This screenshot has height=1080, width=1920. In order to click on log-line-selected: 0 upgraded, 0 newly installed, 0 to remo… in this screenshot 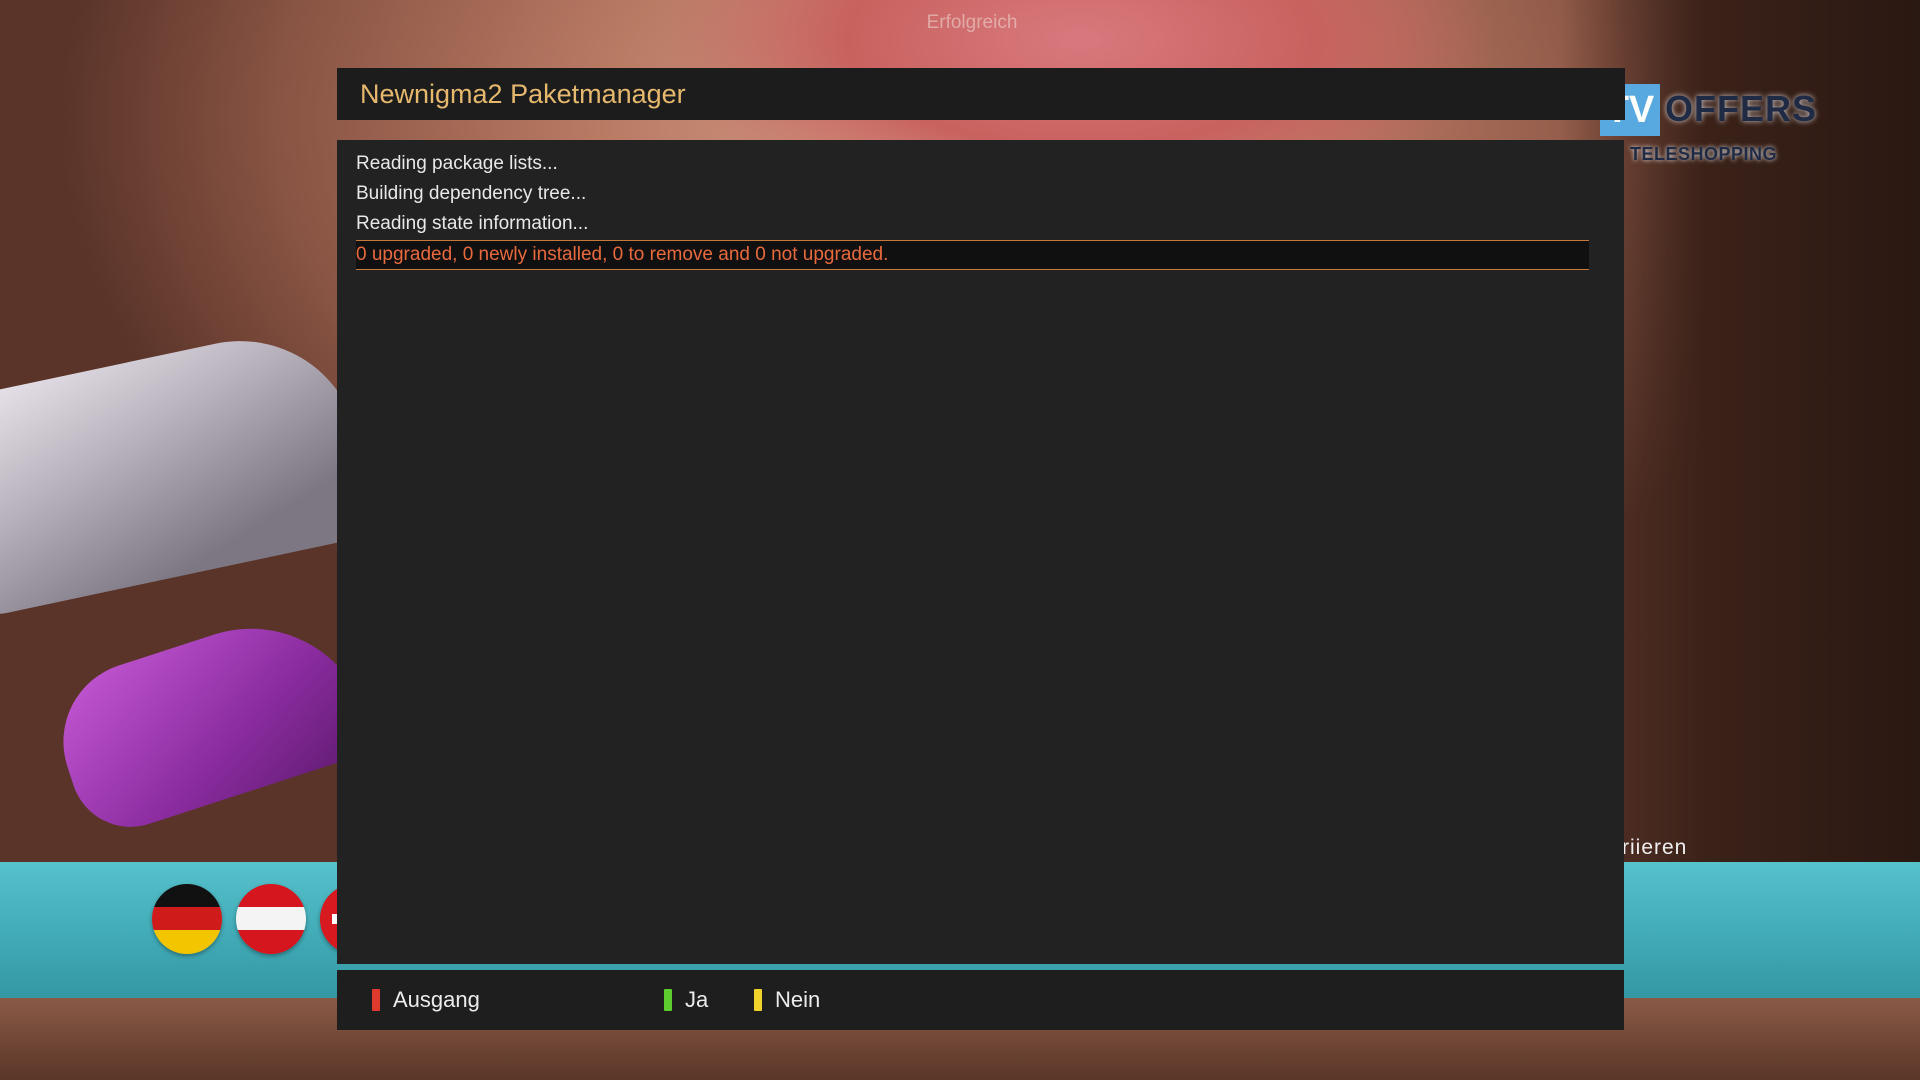, I will do `click(972, 255)`.